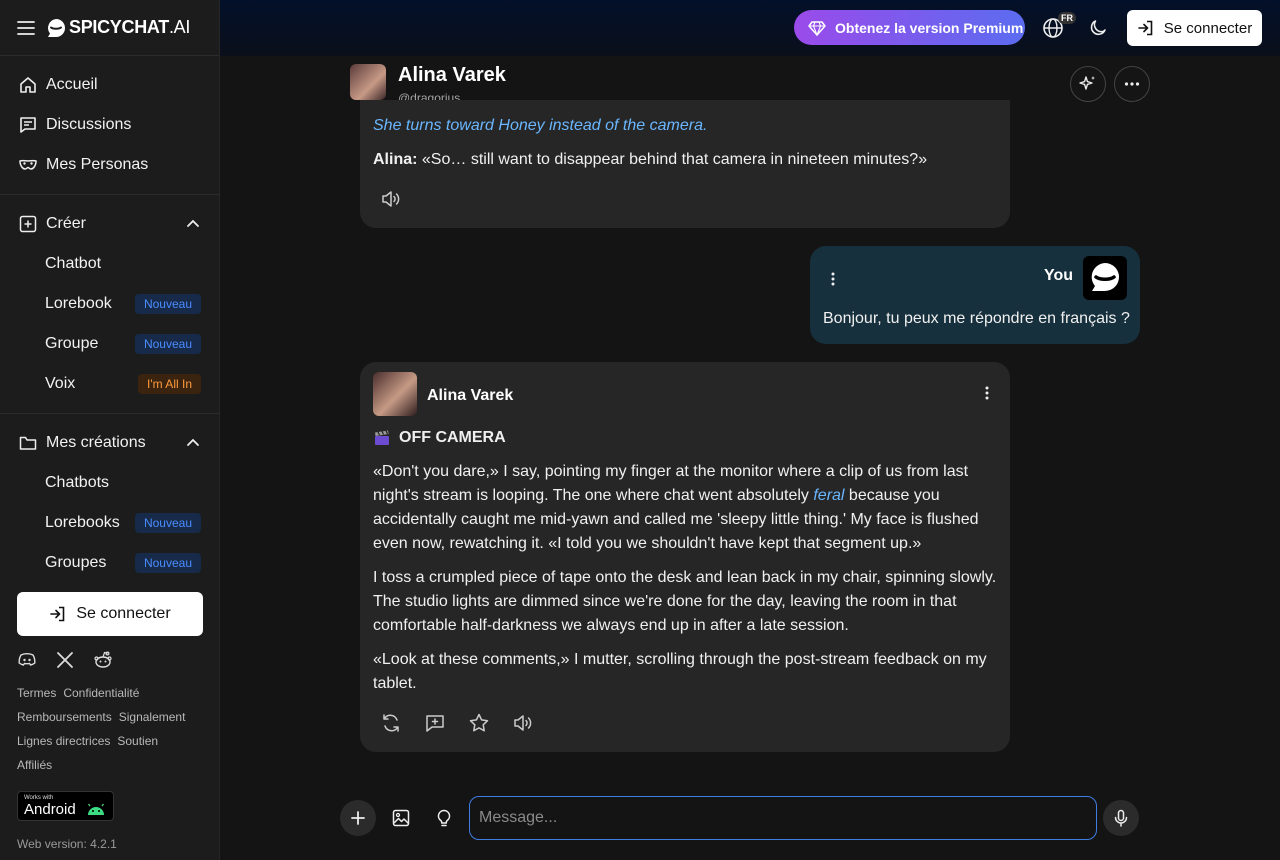 The width and height of the screenshot is (1280, 860). What do you see at coordinates (179, 27) in the screenshot?
I see `logo-suffix: .AI` at bounding box center [179, 27].